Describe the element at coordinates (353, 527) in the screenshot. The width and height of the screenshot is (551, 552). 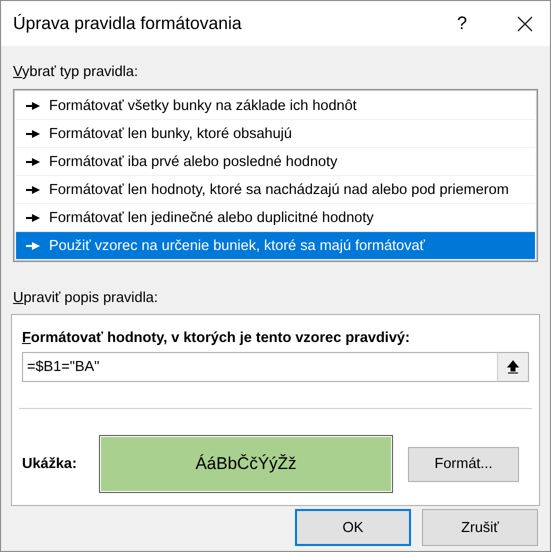
I see `ok-button: OK` at that location.